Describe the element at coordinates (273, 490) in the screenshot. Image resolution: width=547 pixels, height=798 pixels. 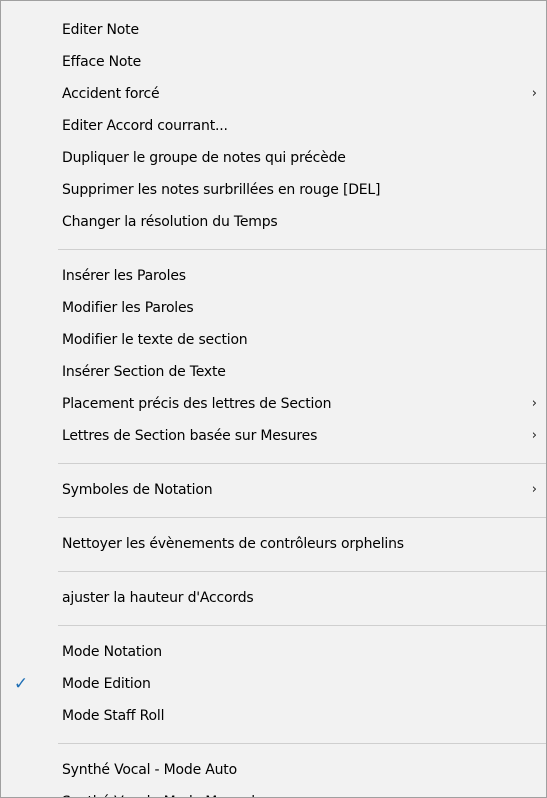
I see `menu-item-symboles-notation: Symboles de Notation ›` at that location.